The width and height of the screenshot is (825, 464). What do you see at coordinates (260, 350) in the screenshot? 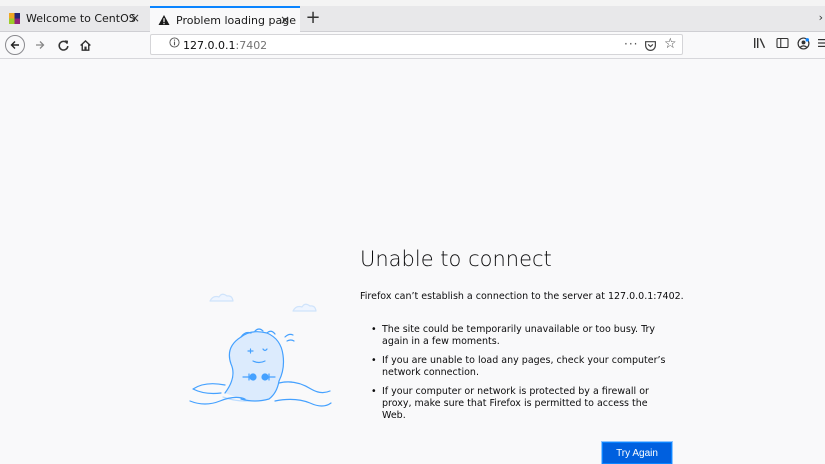
I see `disconnected-dinosaur-illustration` at bounding box center [260, 350].